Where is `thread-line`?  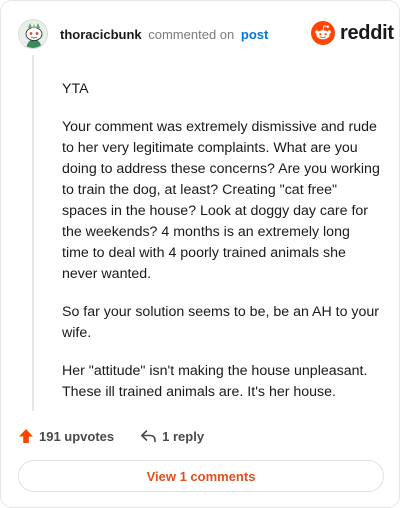 thread-line is located at coordinates (33, 233).